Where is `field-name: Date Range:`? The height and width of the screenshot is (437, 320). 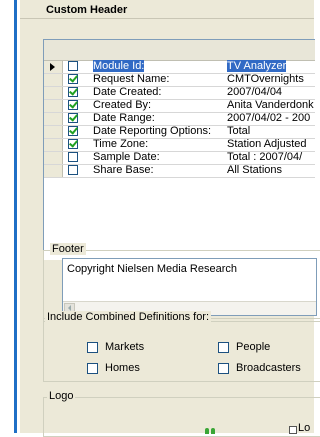 field-name: Date Range: is located at coordinates (124, 118).